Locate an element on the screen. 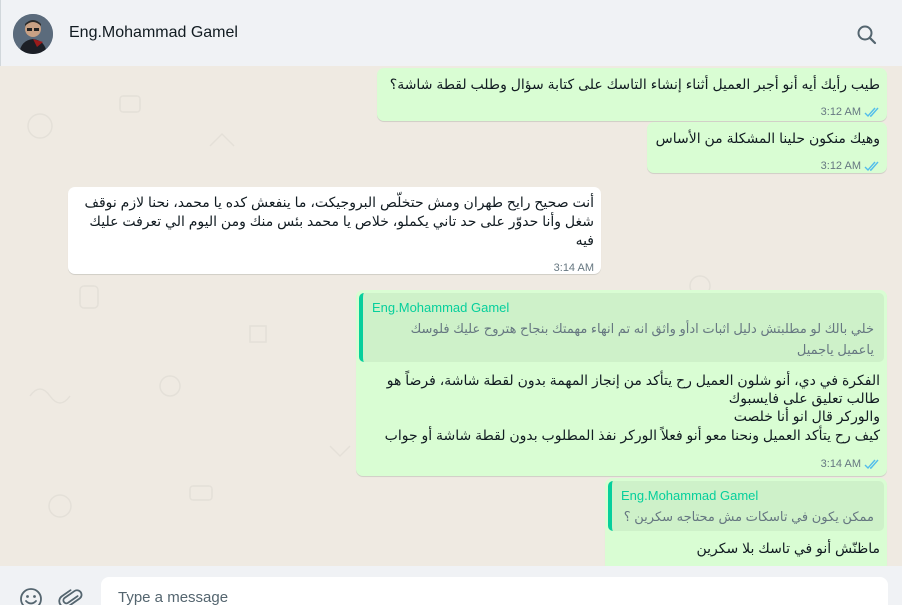  avatar is located at coordinates (33, 34).